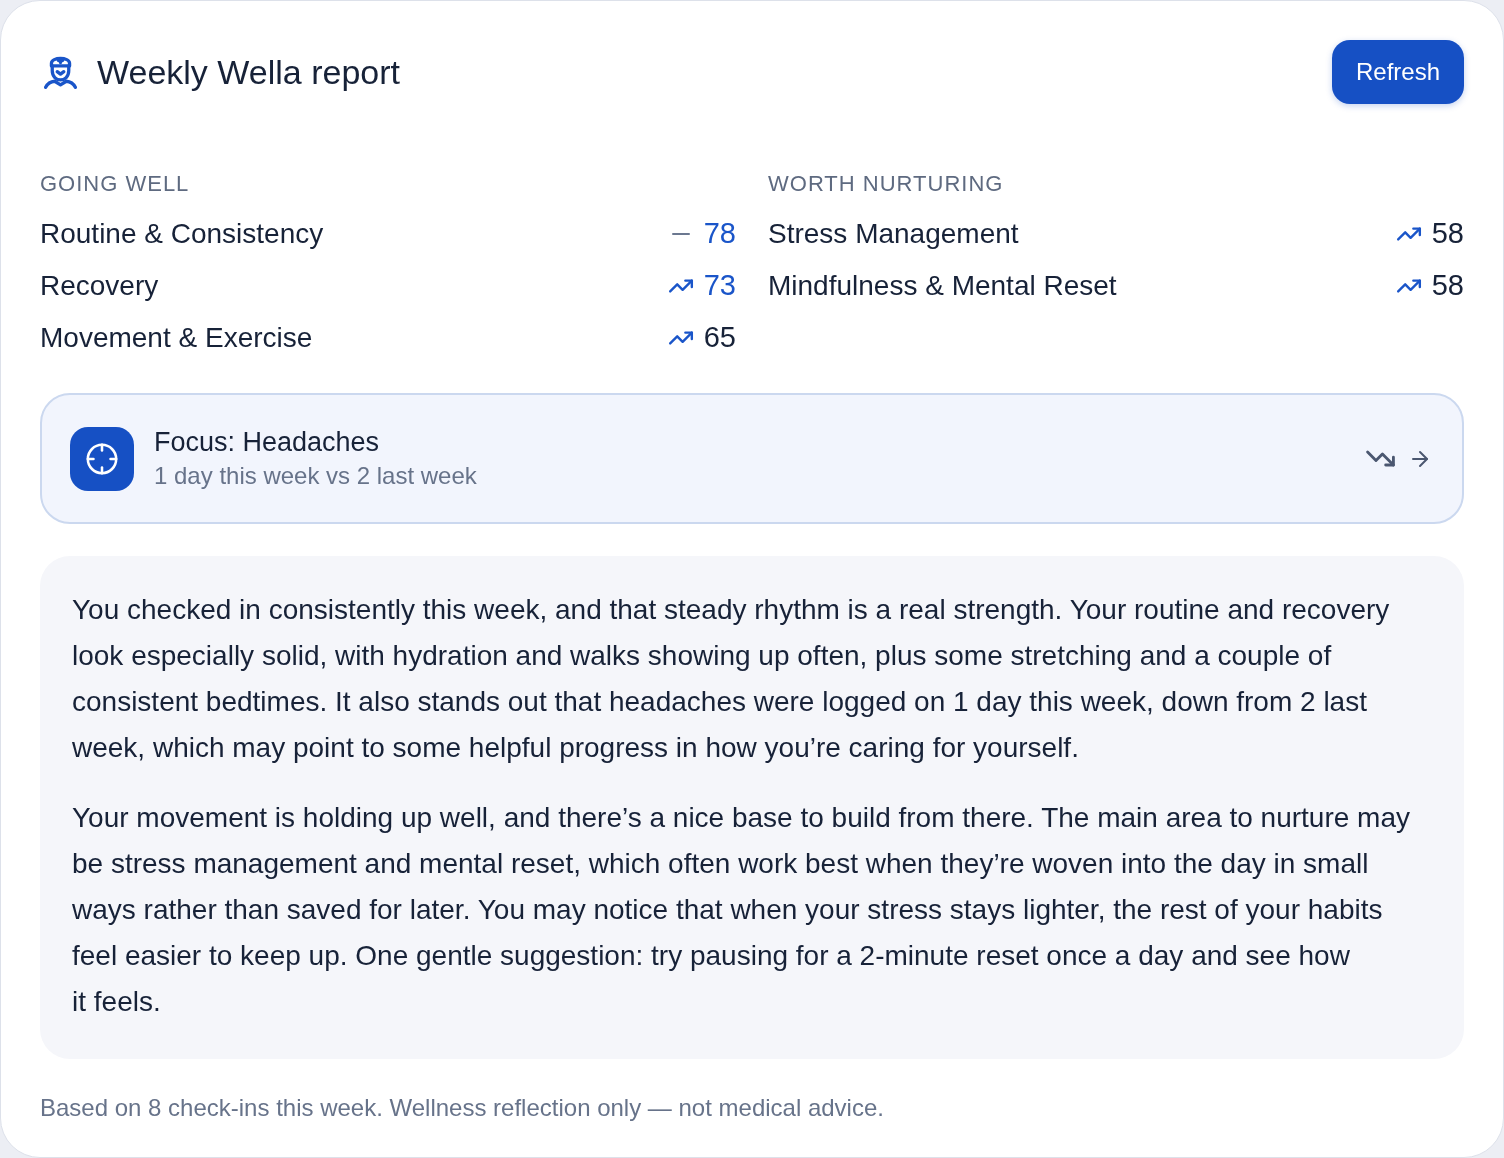  I want to click on section-heading: GOING WELL, so click(115, 184).